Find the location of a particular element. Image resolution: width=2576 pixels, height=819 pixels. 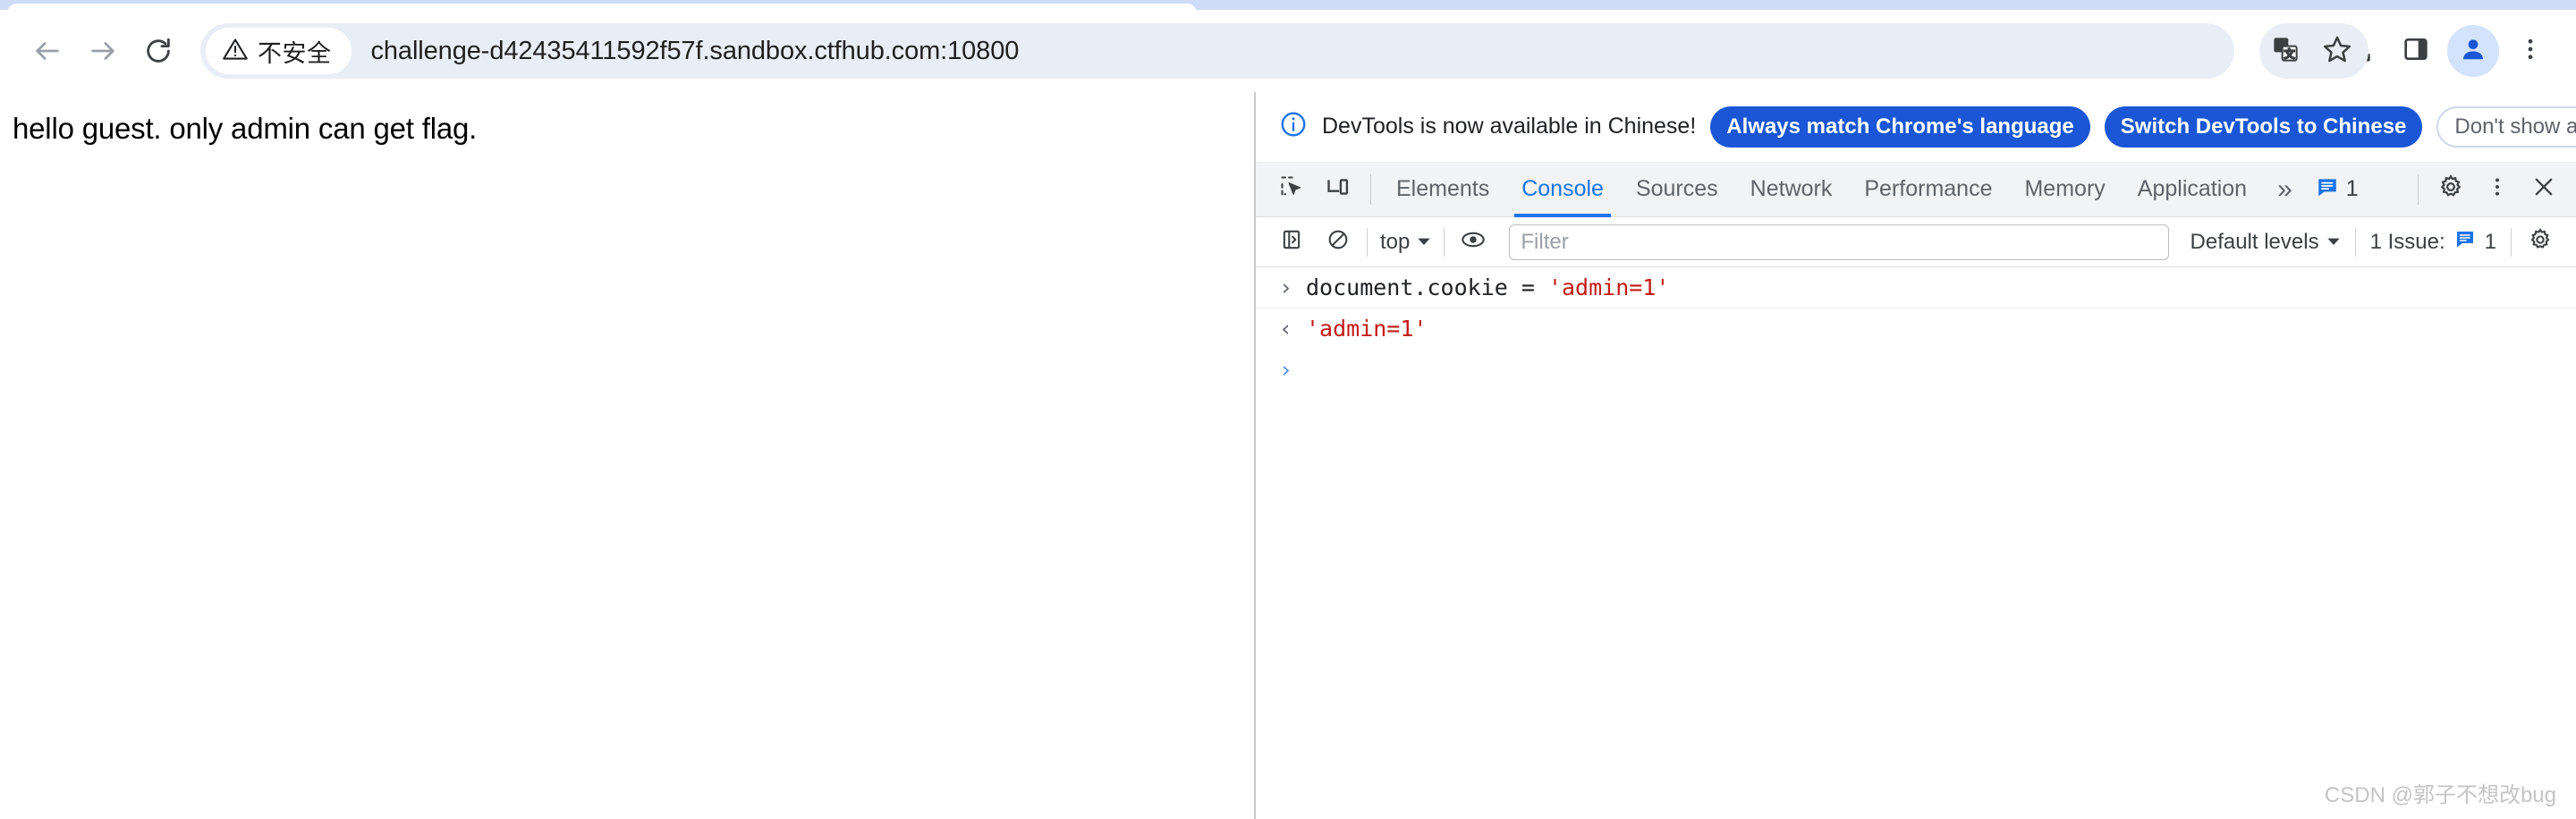

console-toolbar: top Default levels is located at coordinates (1916, 242).